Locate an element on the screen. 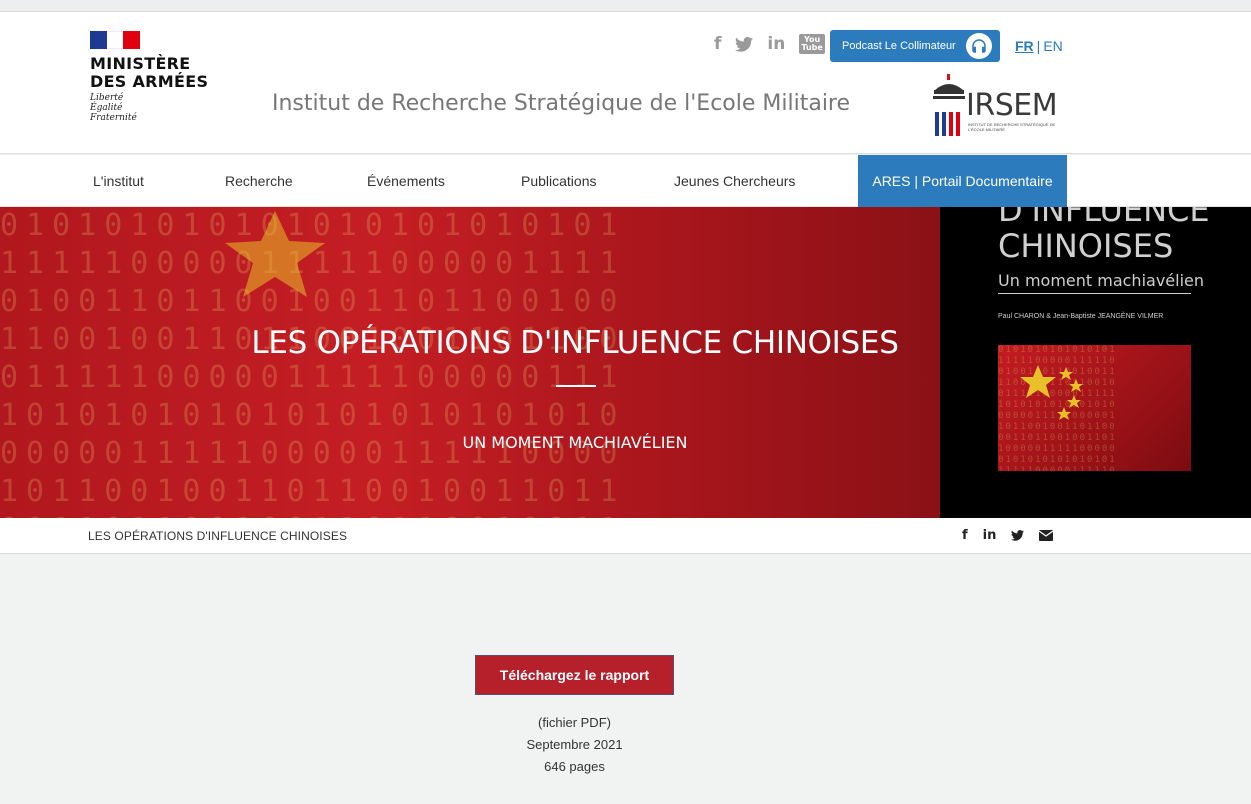  cover-stars-icon is located at coordinates (1051, 392).